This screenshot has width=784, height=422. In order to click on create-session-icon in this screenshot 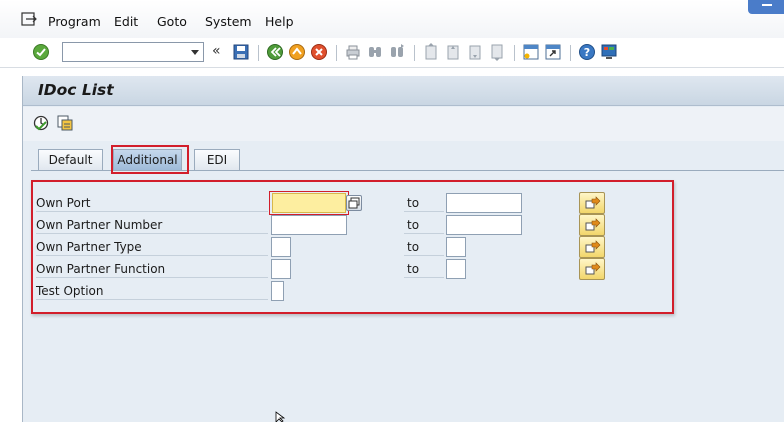, I will do `click(531, 52)`.